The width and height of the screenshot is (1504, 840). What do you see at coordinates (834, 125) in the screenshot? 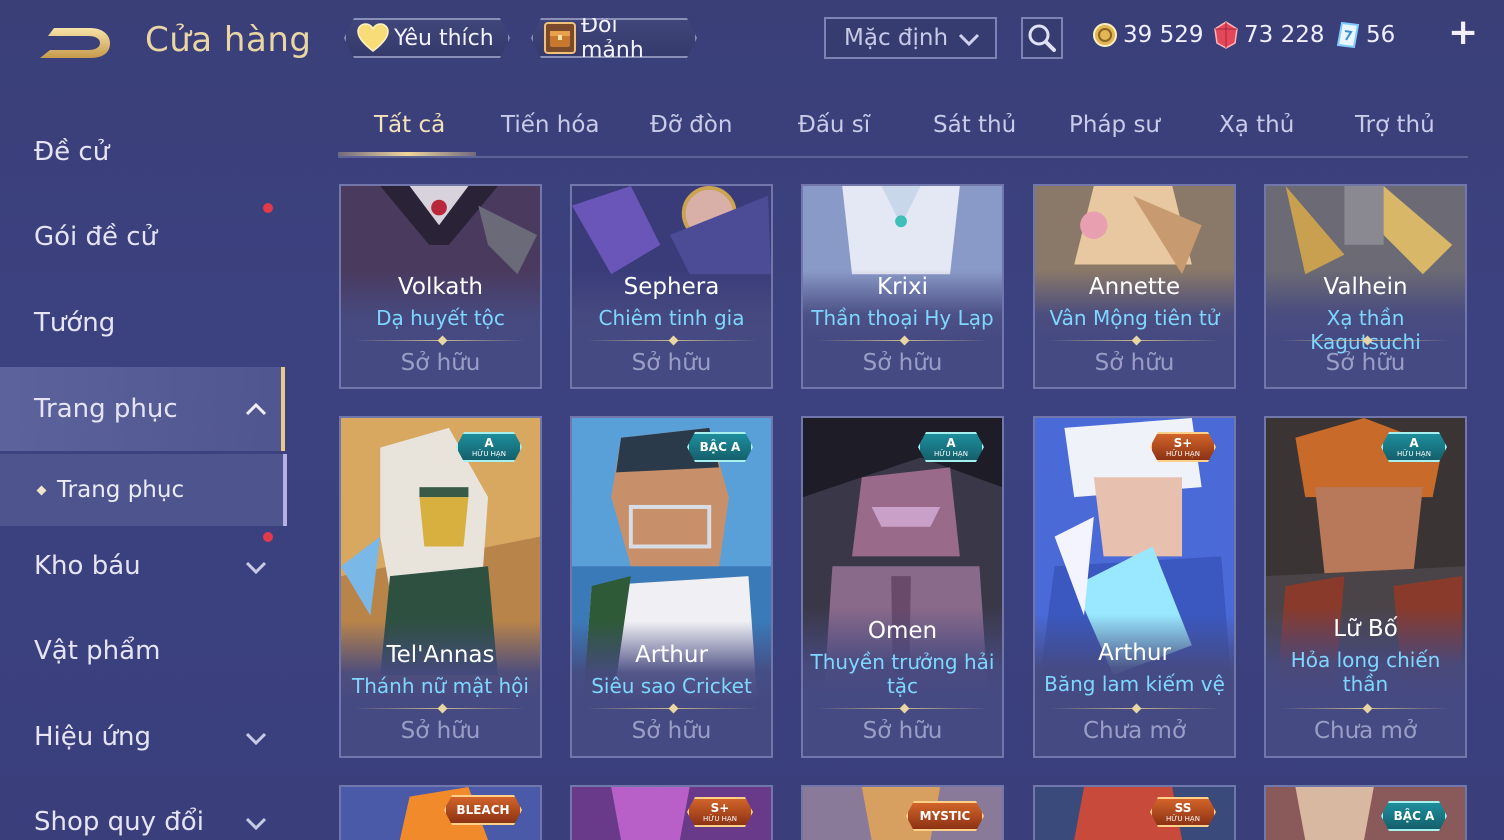
I see `tab-fighter: Đấu sĩ` at bounding box center [834, 125].